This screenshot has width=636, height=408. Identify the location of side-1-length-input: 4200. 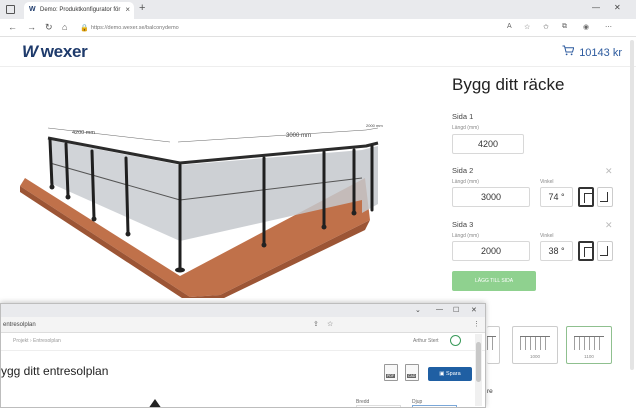
(488, 144).